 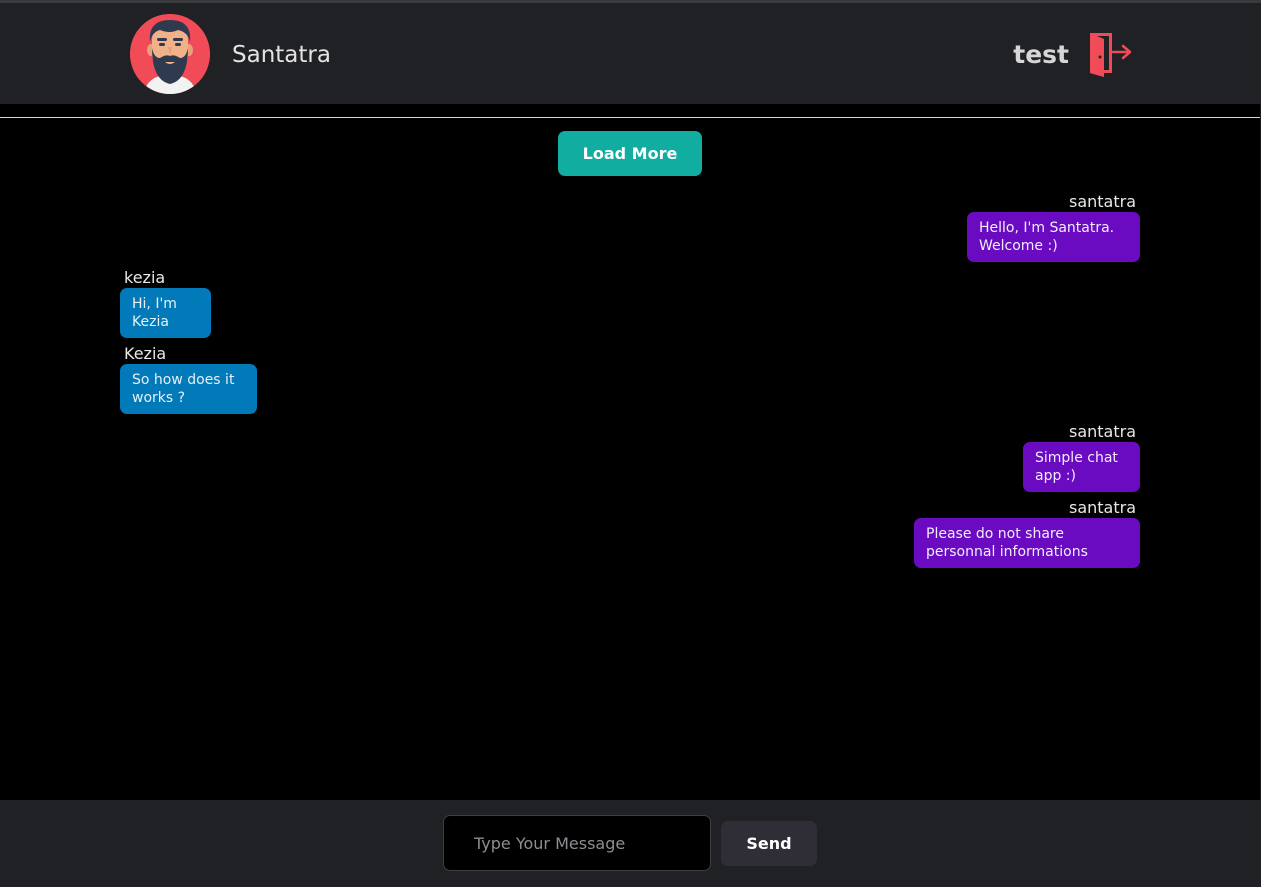 I want to click on chat-header: Santatra test, so click(x=630, y=53).